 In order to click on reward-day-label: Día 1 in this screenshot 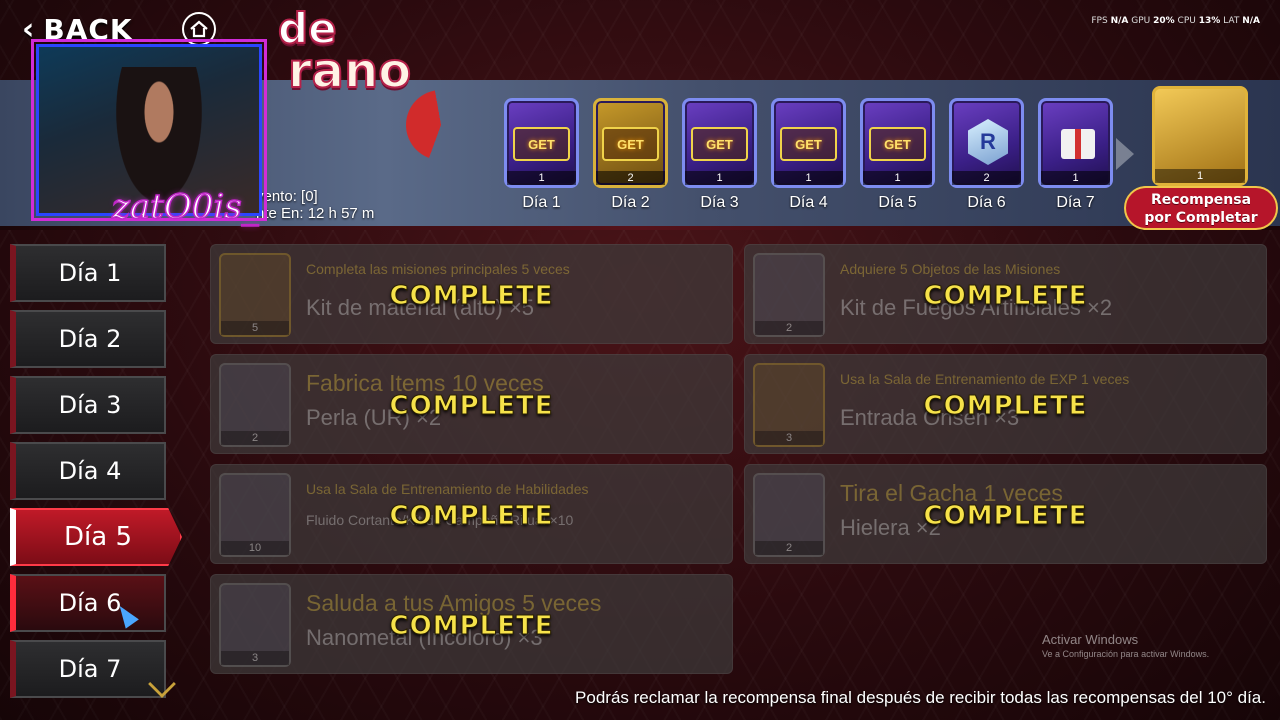, I will do `click(541, 202)`.